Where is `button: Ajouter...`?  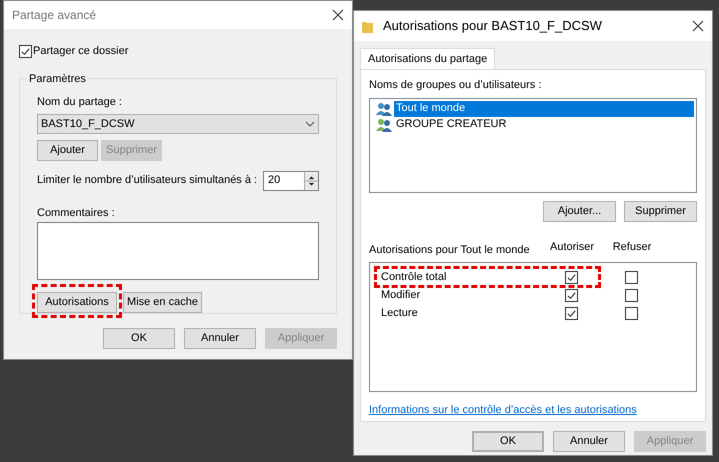 button: Ajouter... is located at coordinates (579, 211).